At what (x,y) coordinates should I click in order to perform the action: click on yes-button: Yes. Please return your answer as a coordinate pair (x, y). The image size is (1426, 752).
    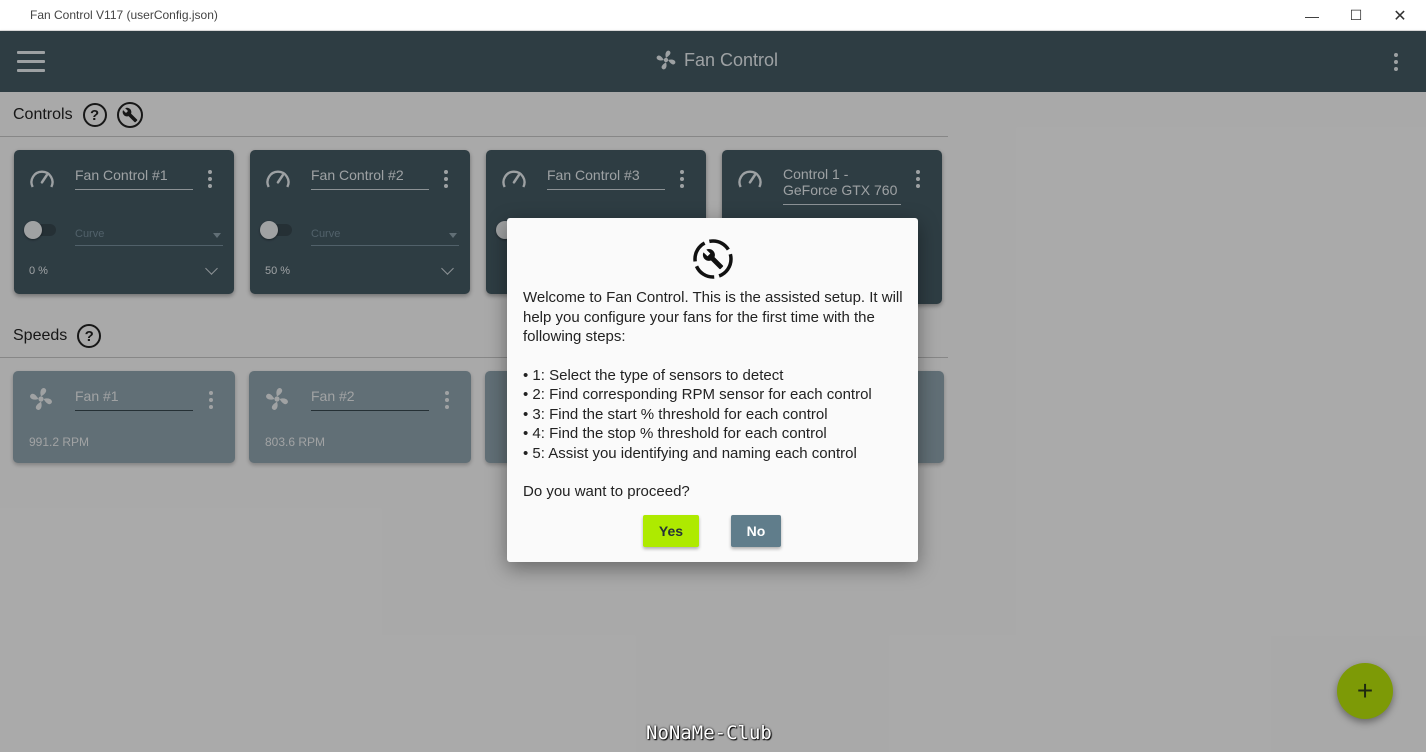
    Looking at the image, I should click on (671, 531).